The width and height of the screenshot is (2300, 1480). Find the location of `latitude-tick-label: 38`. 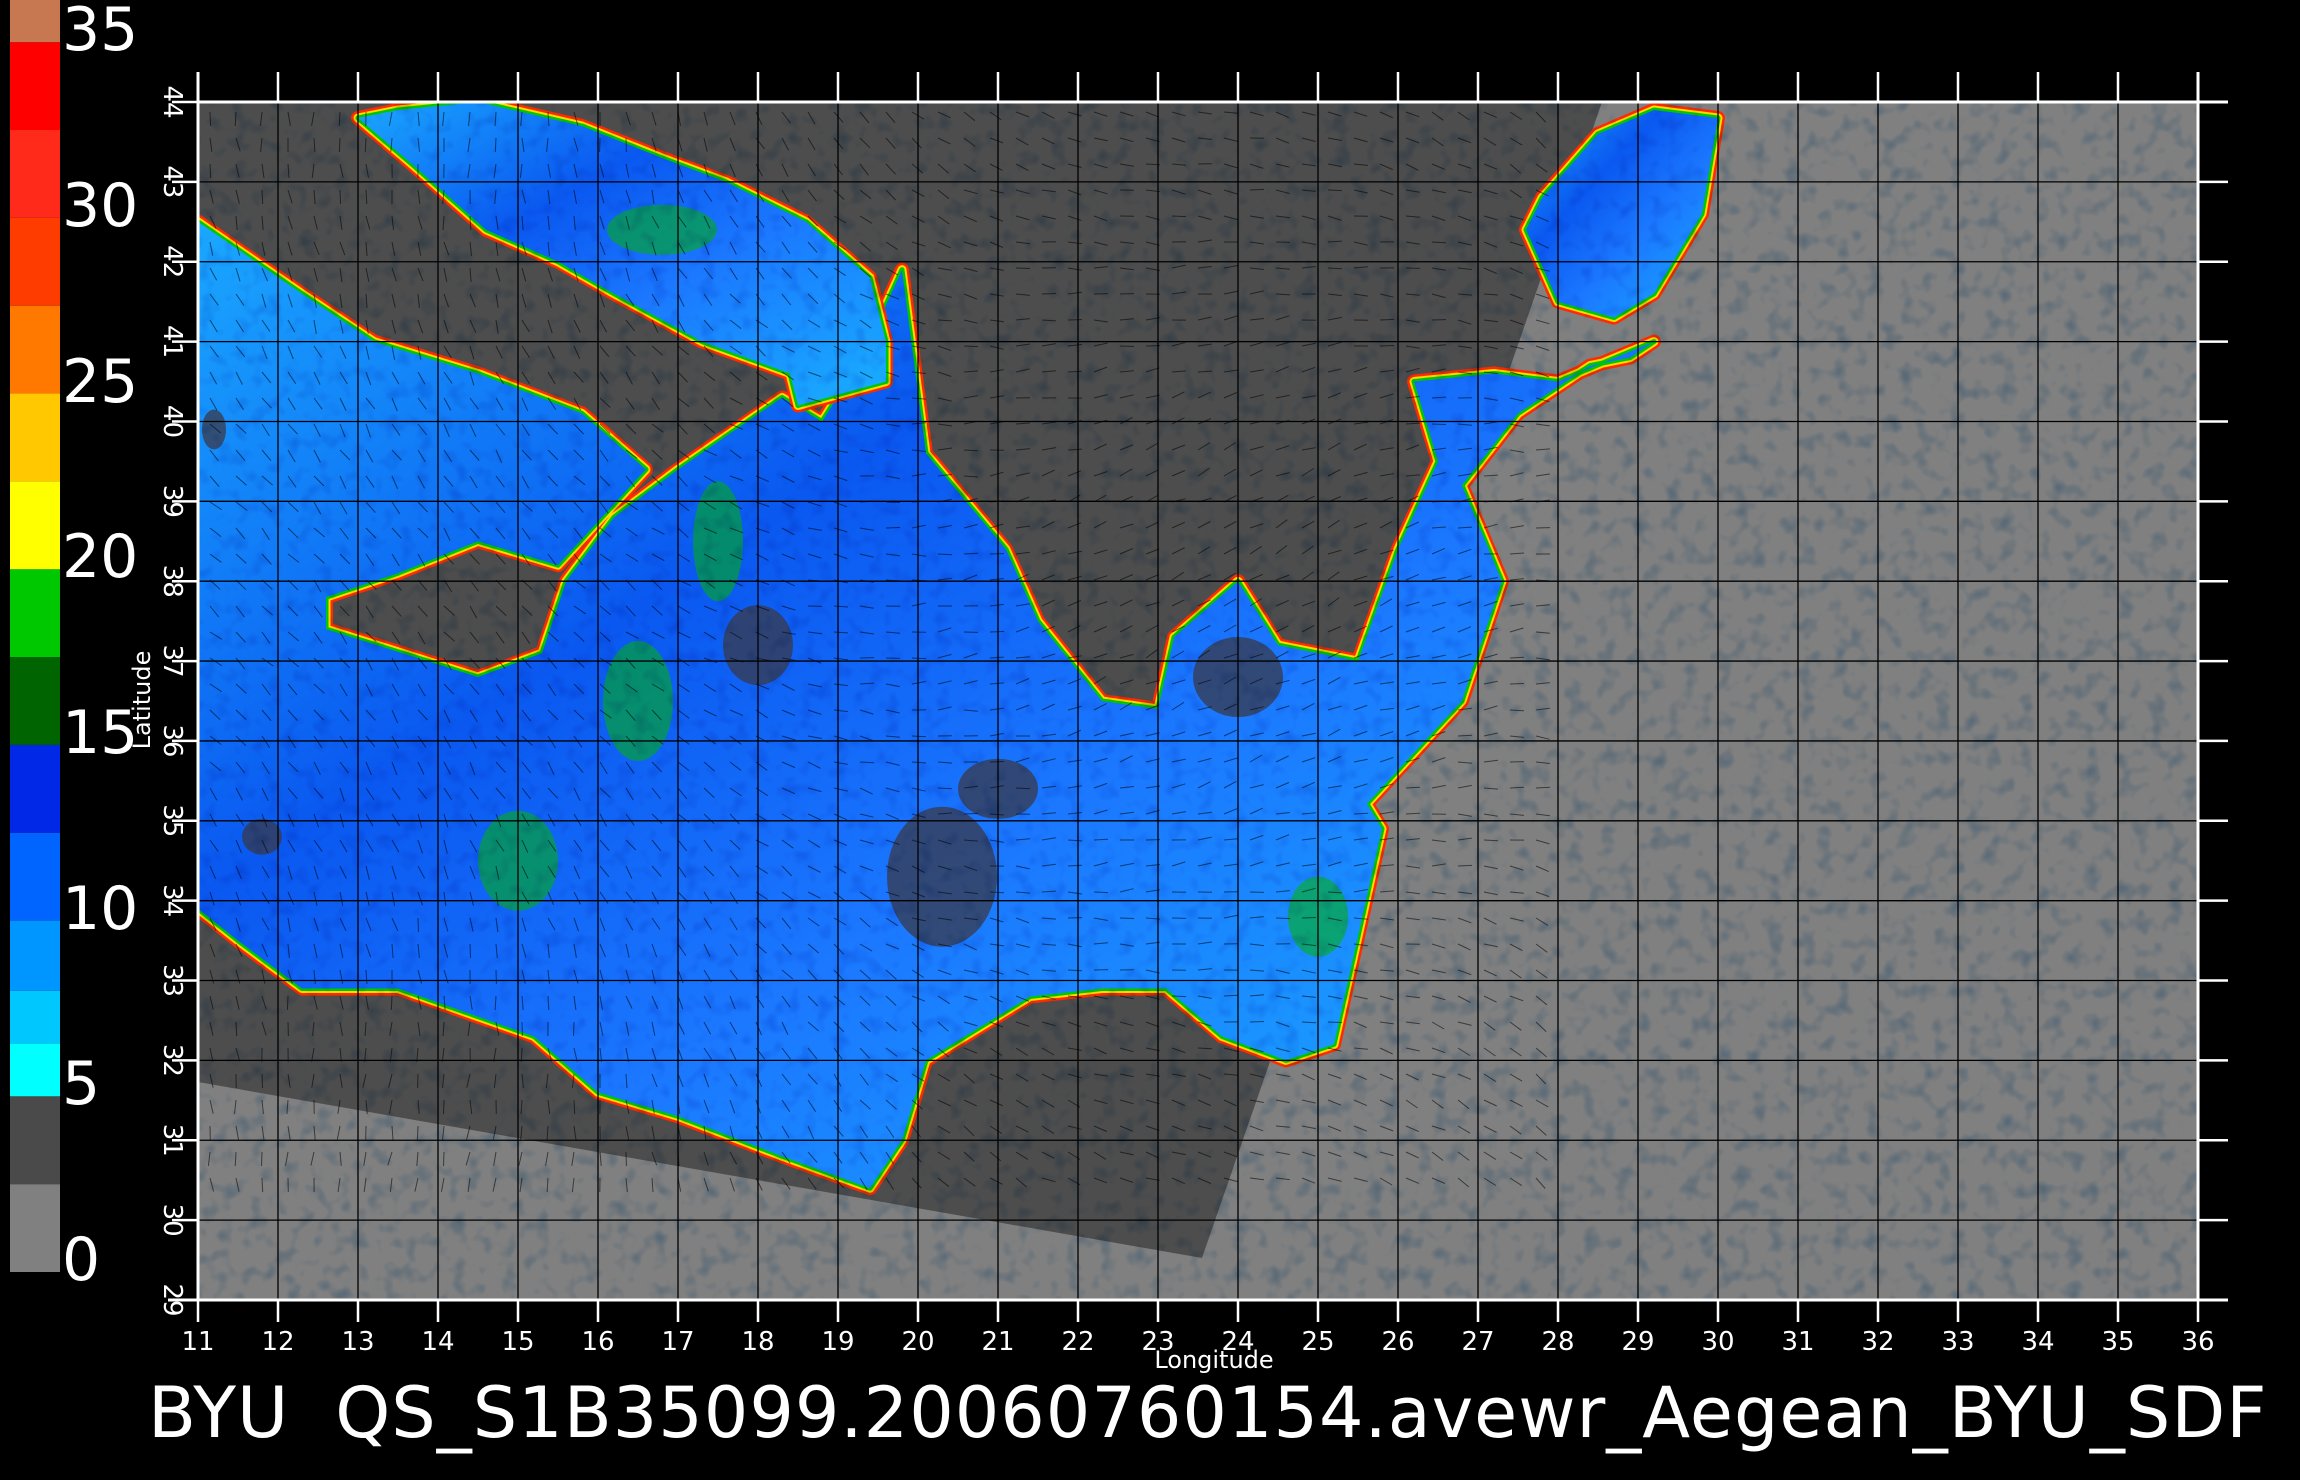

latitude-tick-label: 38 is located at coordinates (172, 581).